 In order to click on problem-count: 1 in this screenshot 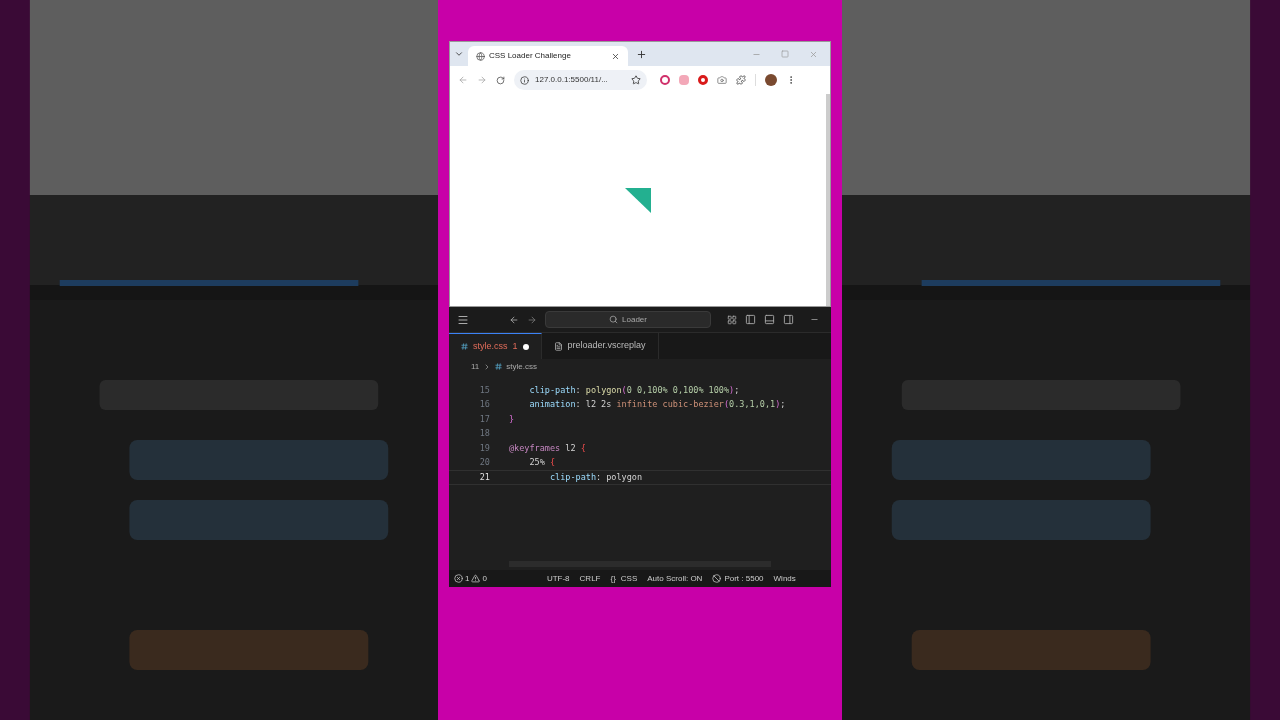, I will do `click(515, 346)`.